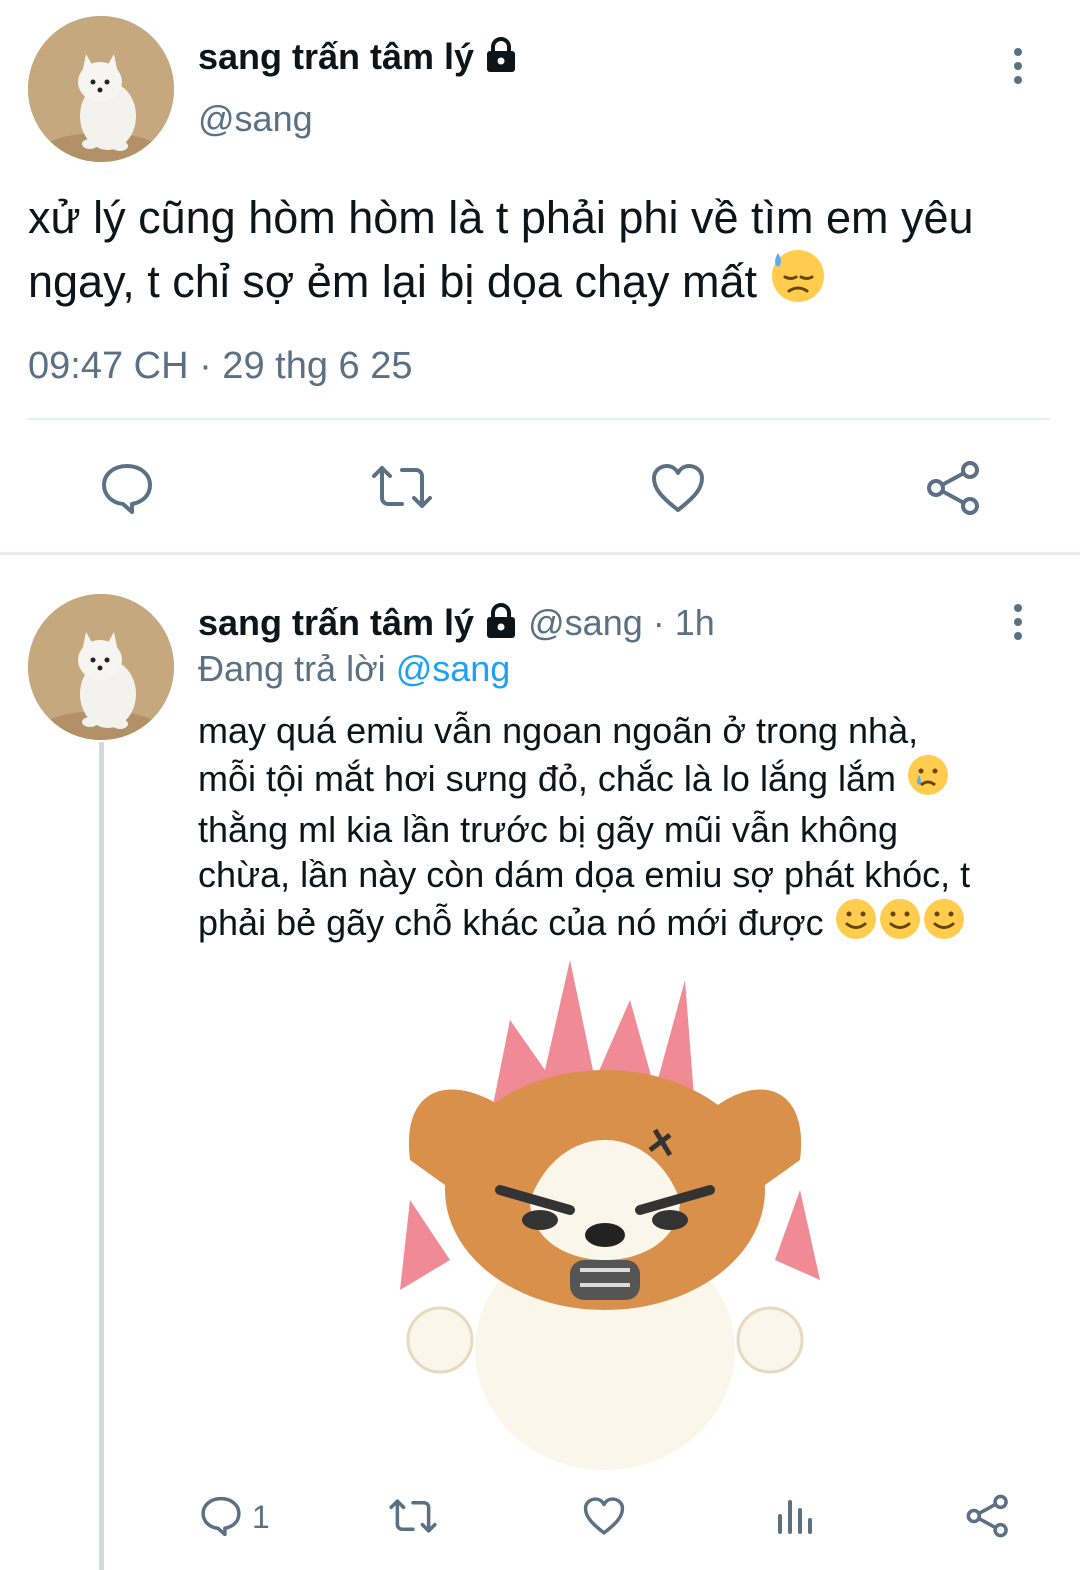 The height and width of the screenshot is (1570, 1080). What do you see at coordinates (540, 553) in the screenshot?
I see `section-divider` at bounding box center [540, 553].